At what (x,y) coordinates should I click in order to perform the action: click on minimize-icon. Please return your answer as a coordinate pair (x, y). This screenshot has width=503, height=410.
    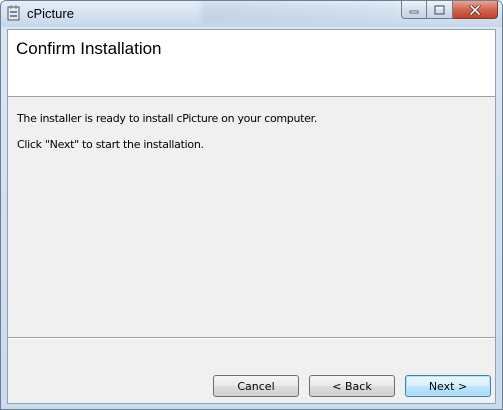
    Looking at the image, I should click on (414, 11).